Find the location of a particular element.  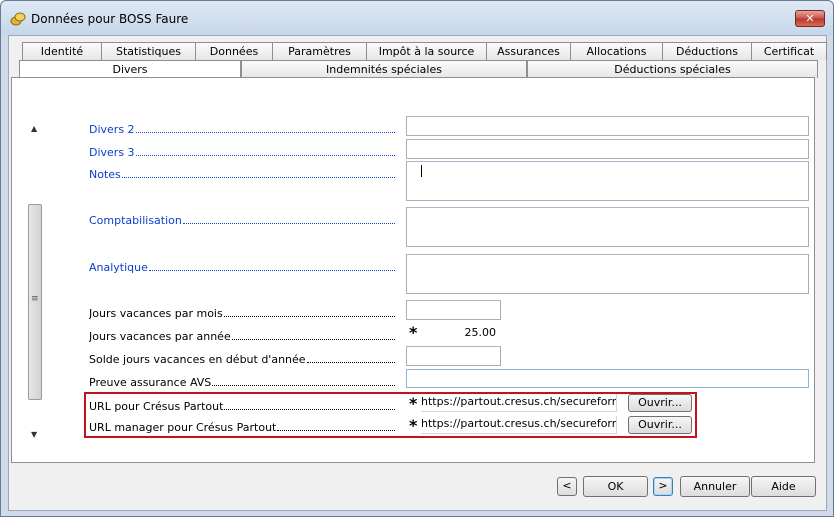

tab-indemnites-speciales: Indemnités spéciales is located at coordinates (384, 69).